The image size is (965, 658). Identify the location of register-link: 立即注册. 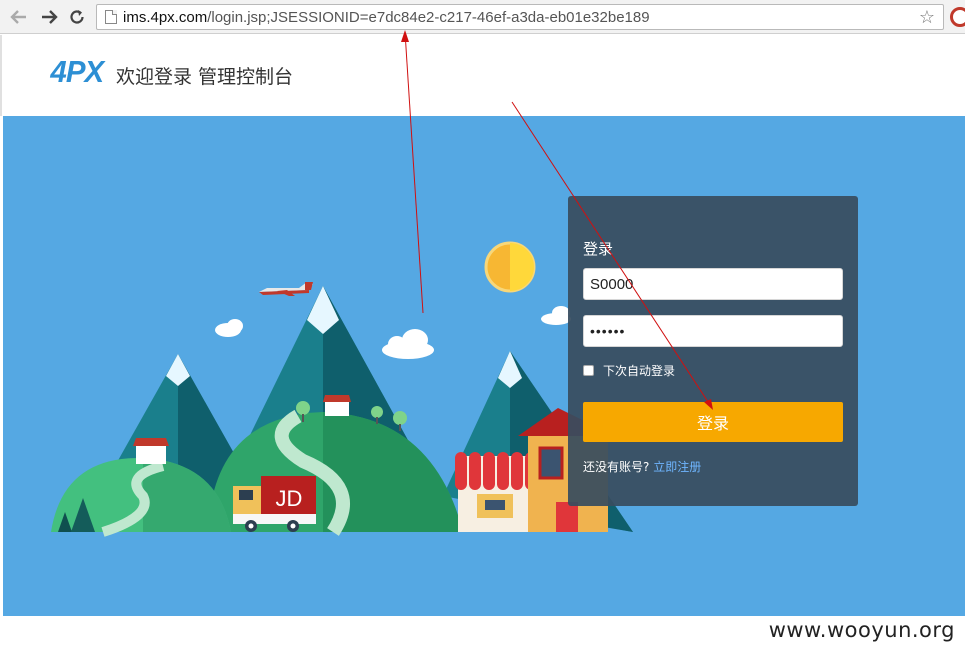
(677, 467).